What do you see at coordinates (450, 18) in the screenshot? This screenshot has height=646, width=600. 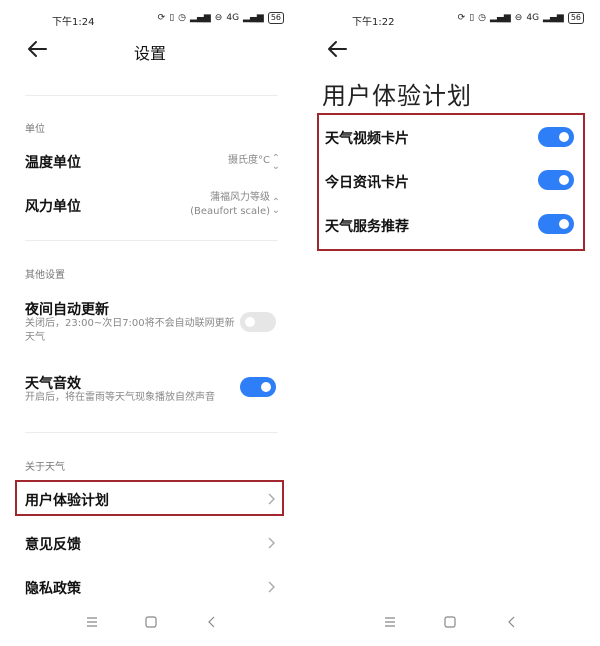 I see `status-bar: 下午1:22 ⟳ ▯ ◷ ▂▄▆ ⊖ 4G ▂▄▆ 56` at bounding box center [450, 18].